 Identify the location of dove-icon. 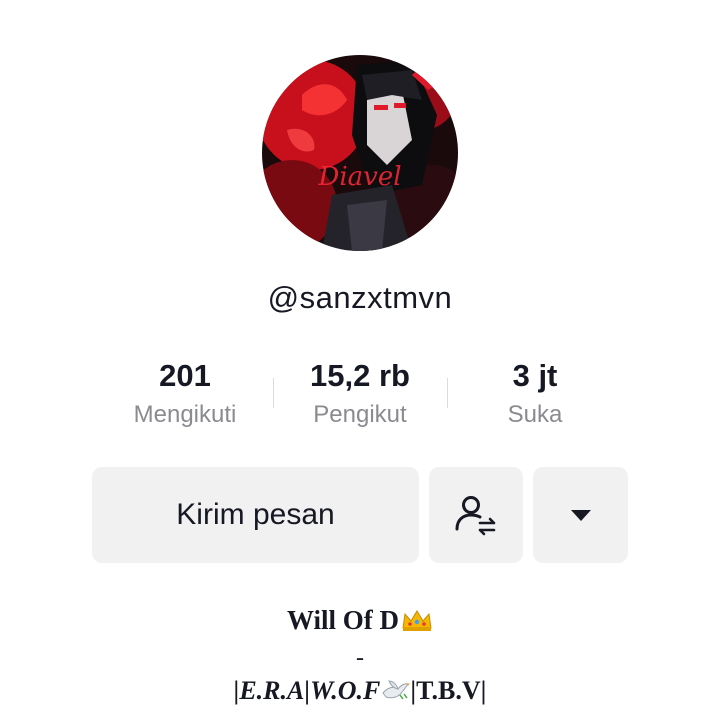
(395, 693).